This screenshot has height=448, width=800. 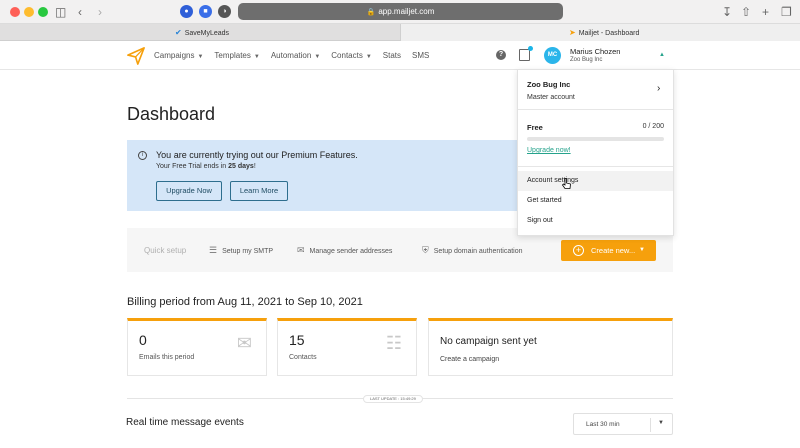 I want to click on setup-smtp-link: ☰ Setup my SMTP, so click(x=241, y=250).